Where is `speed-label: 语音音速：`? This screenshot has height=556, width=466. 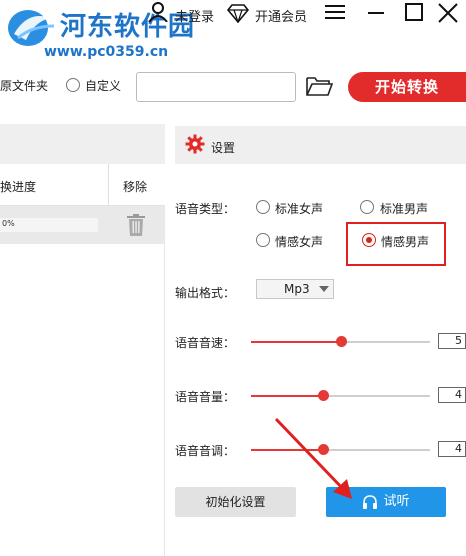
speed-label: 语音音速： is located at coordinates (205, 343).